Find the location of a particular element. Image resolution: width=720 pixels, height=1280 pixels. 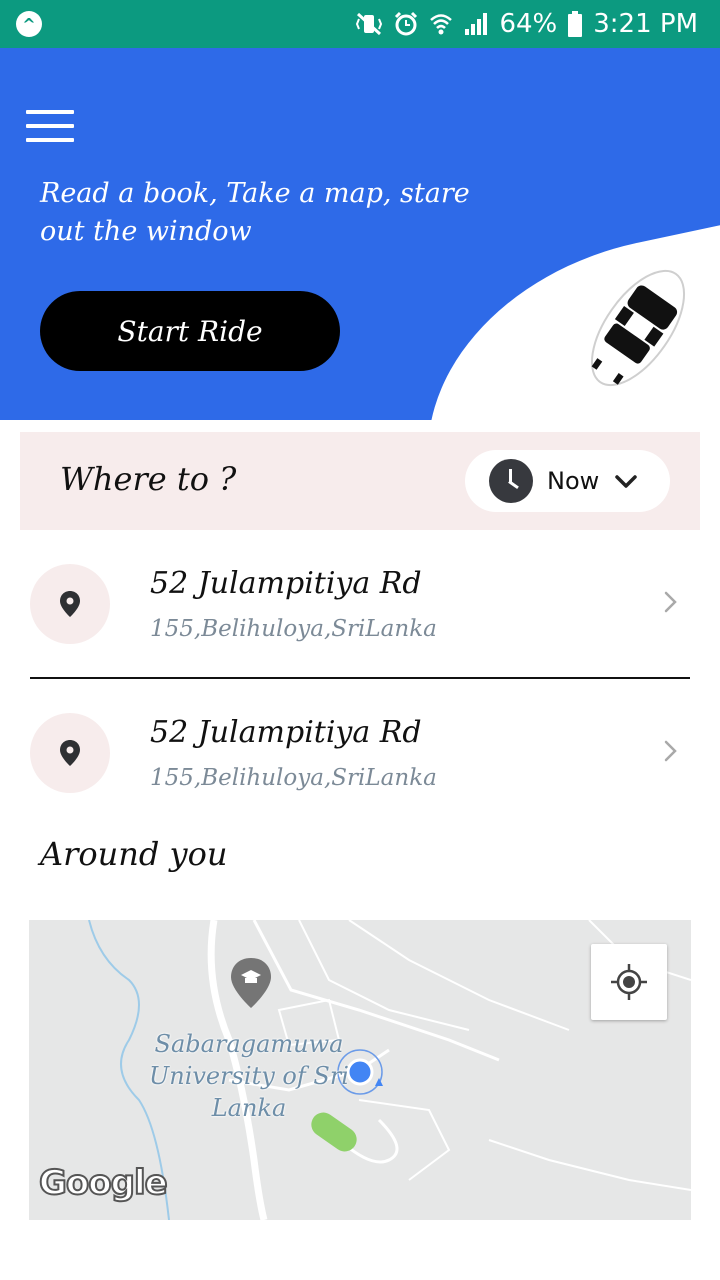

schedule-now-dropdown: Now is located at coordinates (567, 481).